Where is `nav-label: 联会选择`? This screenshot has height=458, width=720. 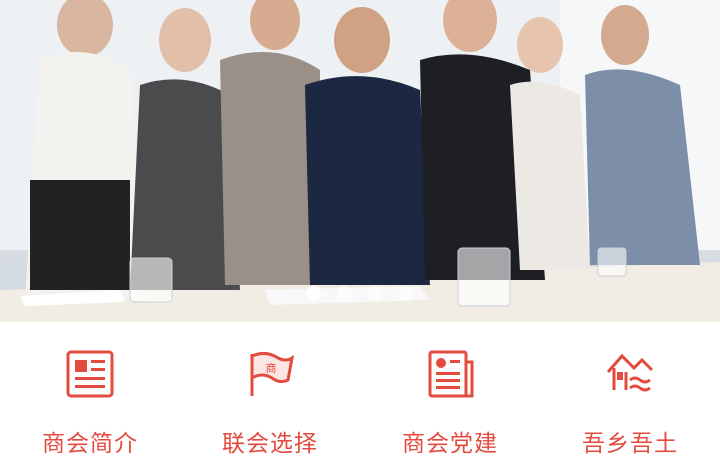 nav-label: 联会选择 is located at coordinates (270, 444).